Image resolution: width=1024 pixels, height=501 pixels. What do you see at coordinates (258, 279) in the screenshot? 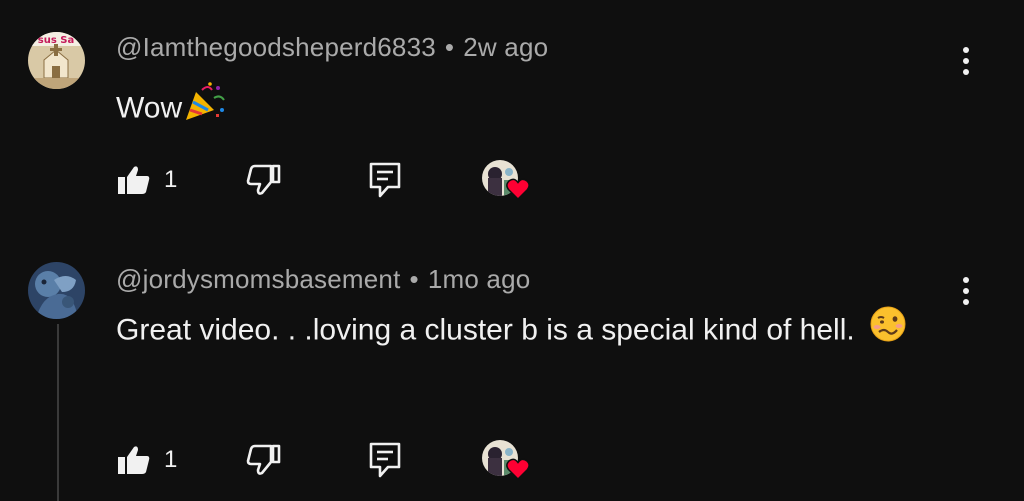
I see `username: @jordysmomsbasement` at bounding box center [258, 279].